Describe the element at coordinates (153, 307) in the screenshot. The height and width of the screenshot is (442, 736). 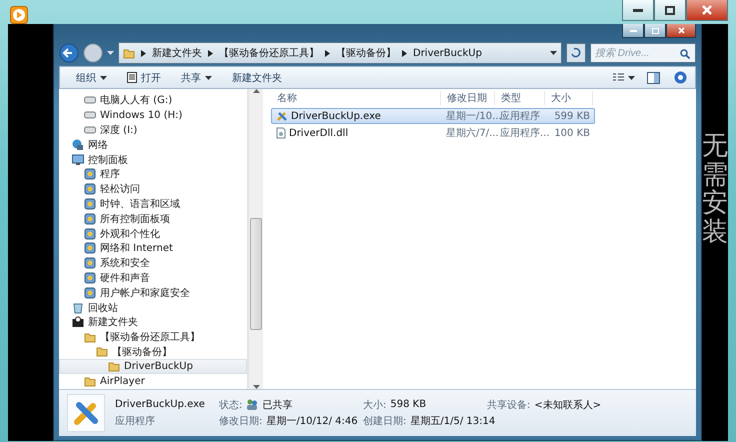
I see `nav-item: 回收站` at that location.